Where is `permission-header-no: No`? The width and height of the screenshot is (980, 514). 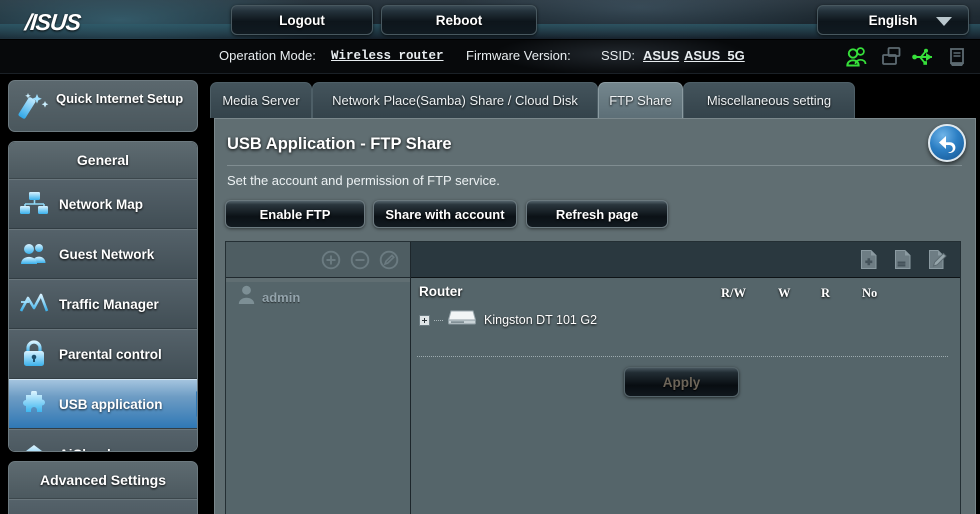
permission-header-no: No is located at coordinates (870, 293).